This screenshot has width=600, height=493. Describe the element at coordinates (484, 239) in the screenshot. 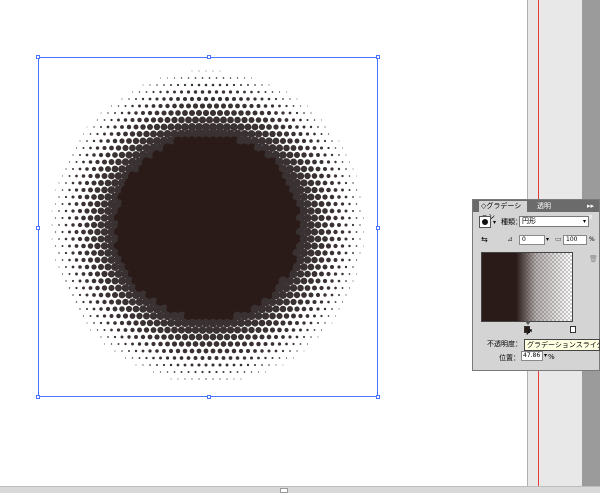

I see `reverse-gradient-icon: ⇆` at that location.